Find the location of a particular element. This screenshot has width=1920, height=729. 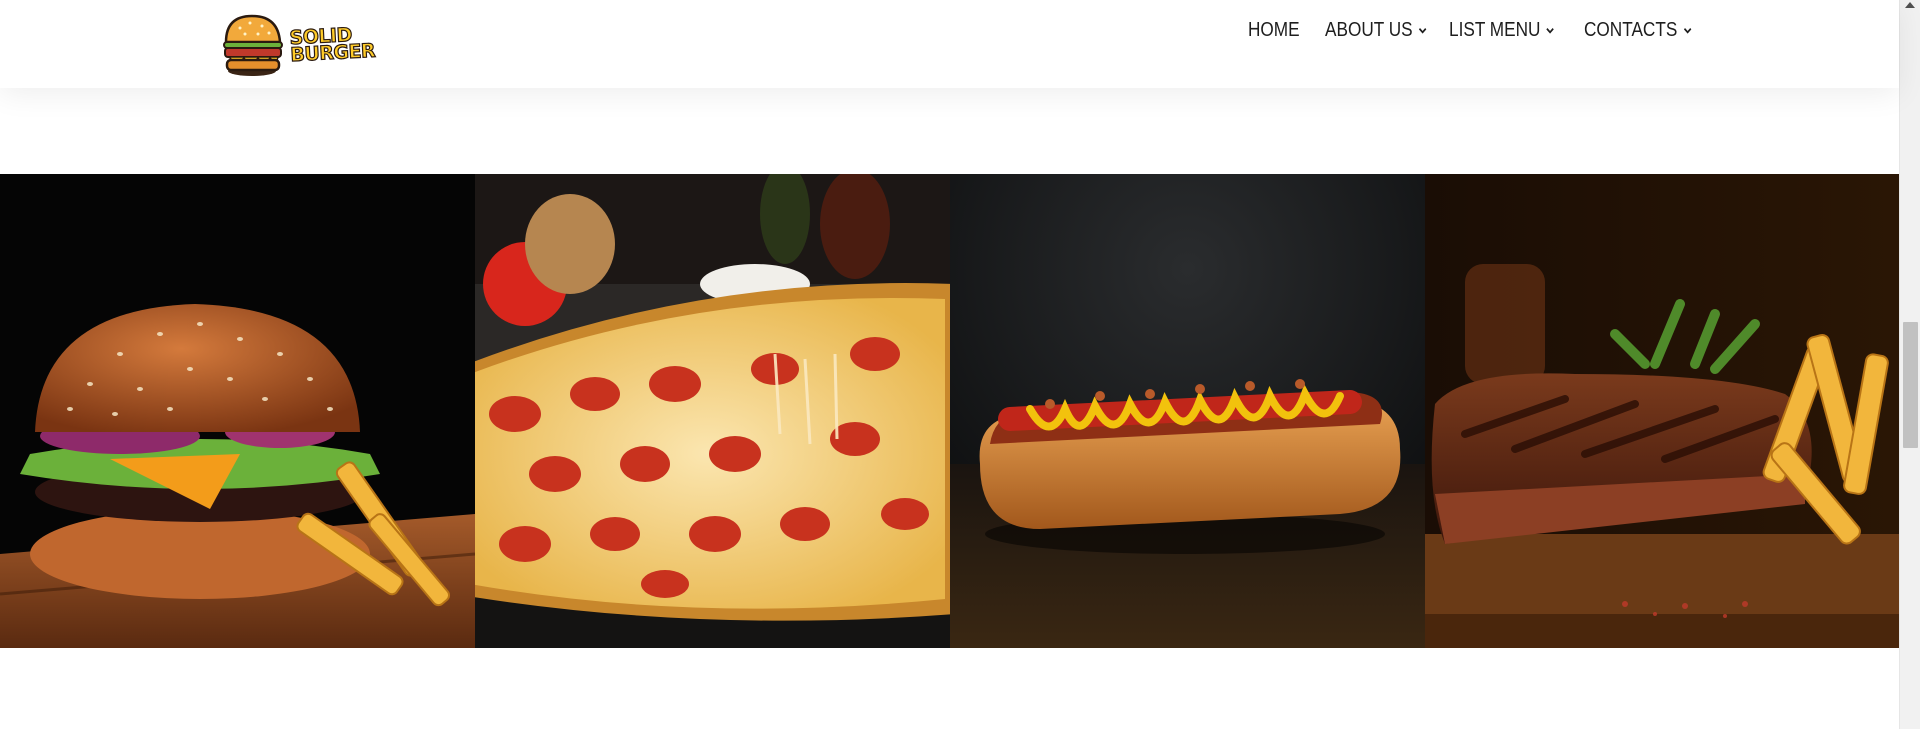

nav-about-us: ABOUT US is located at coordinates (1376, 30).